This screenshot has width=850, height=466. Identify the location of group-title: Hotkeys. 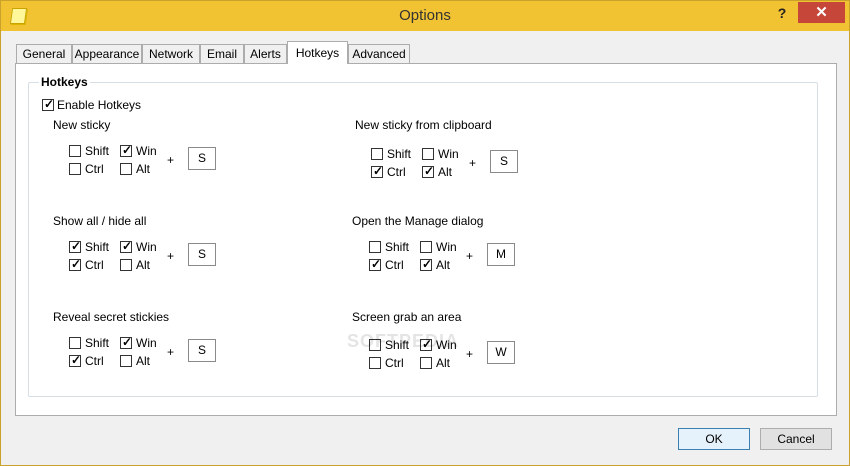
(64, 82).